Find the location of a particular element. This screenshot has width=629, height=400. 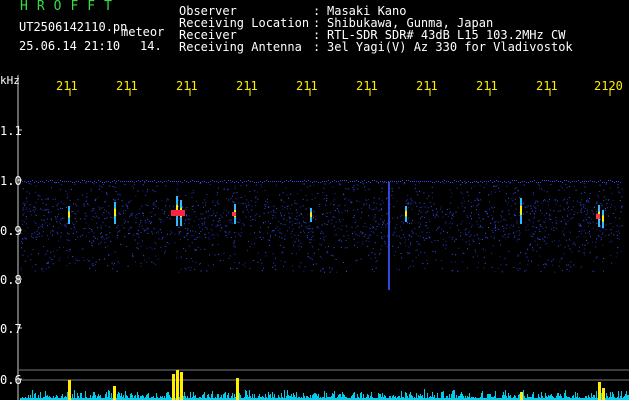

time-tick-4: 211 is located at coordinates (247, 86).